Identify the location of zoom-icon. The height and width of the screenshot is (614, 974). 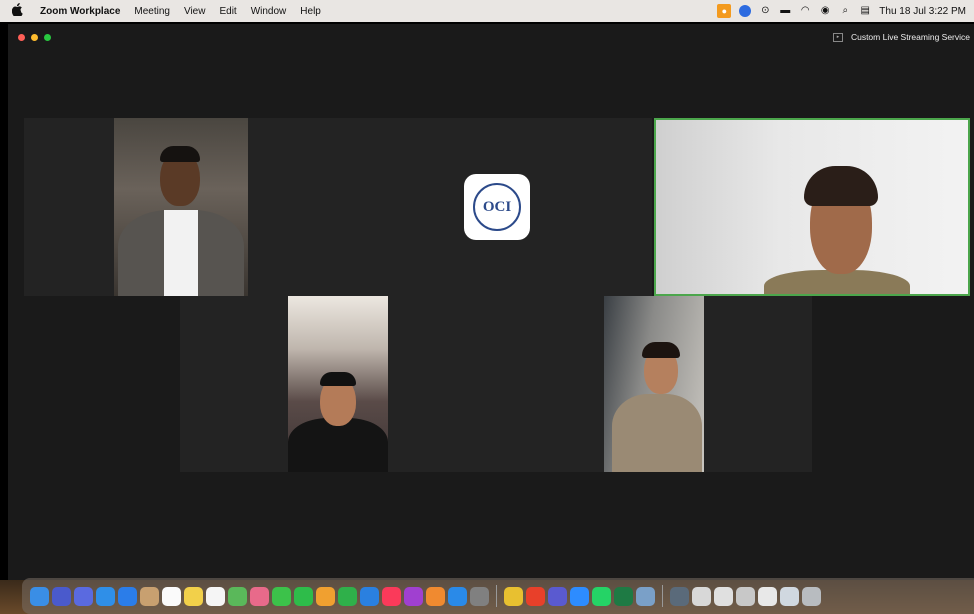
(579, 596).